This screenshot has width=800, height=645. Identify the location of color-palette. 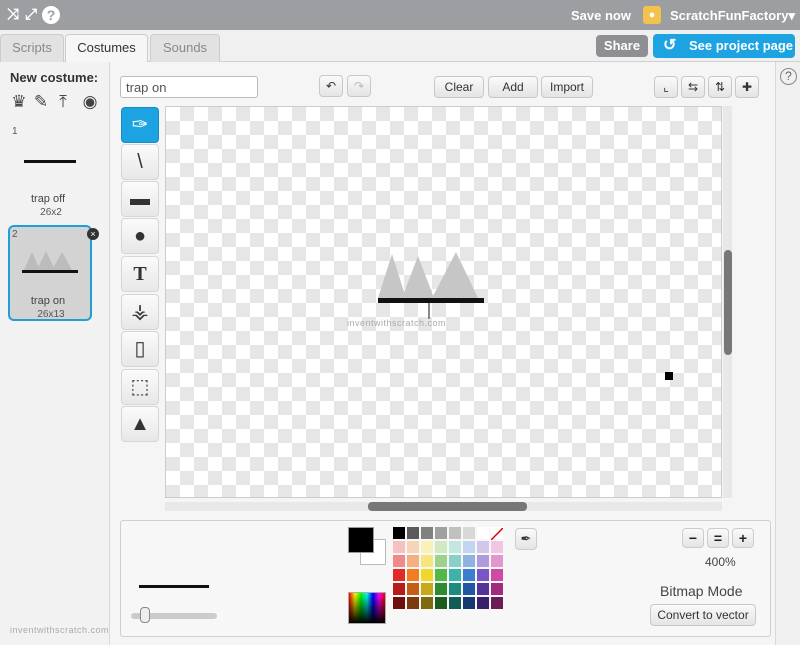
(448, 568).